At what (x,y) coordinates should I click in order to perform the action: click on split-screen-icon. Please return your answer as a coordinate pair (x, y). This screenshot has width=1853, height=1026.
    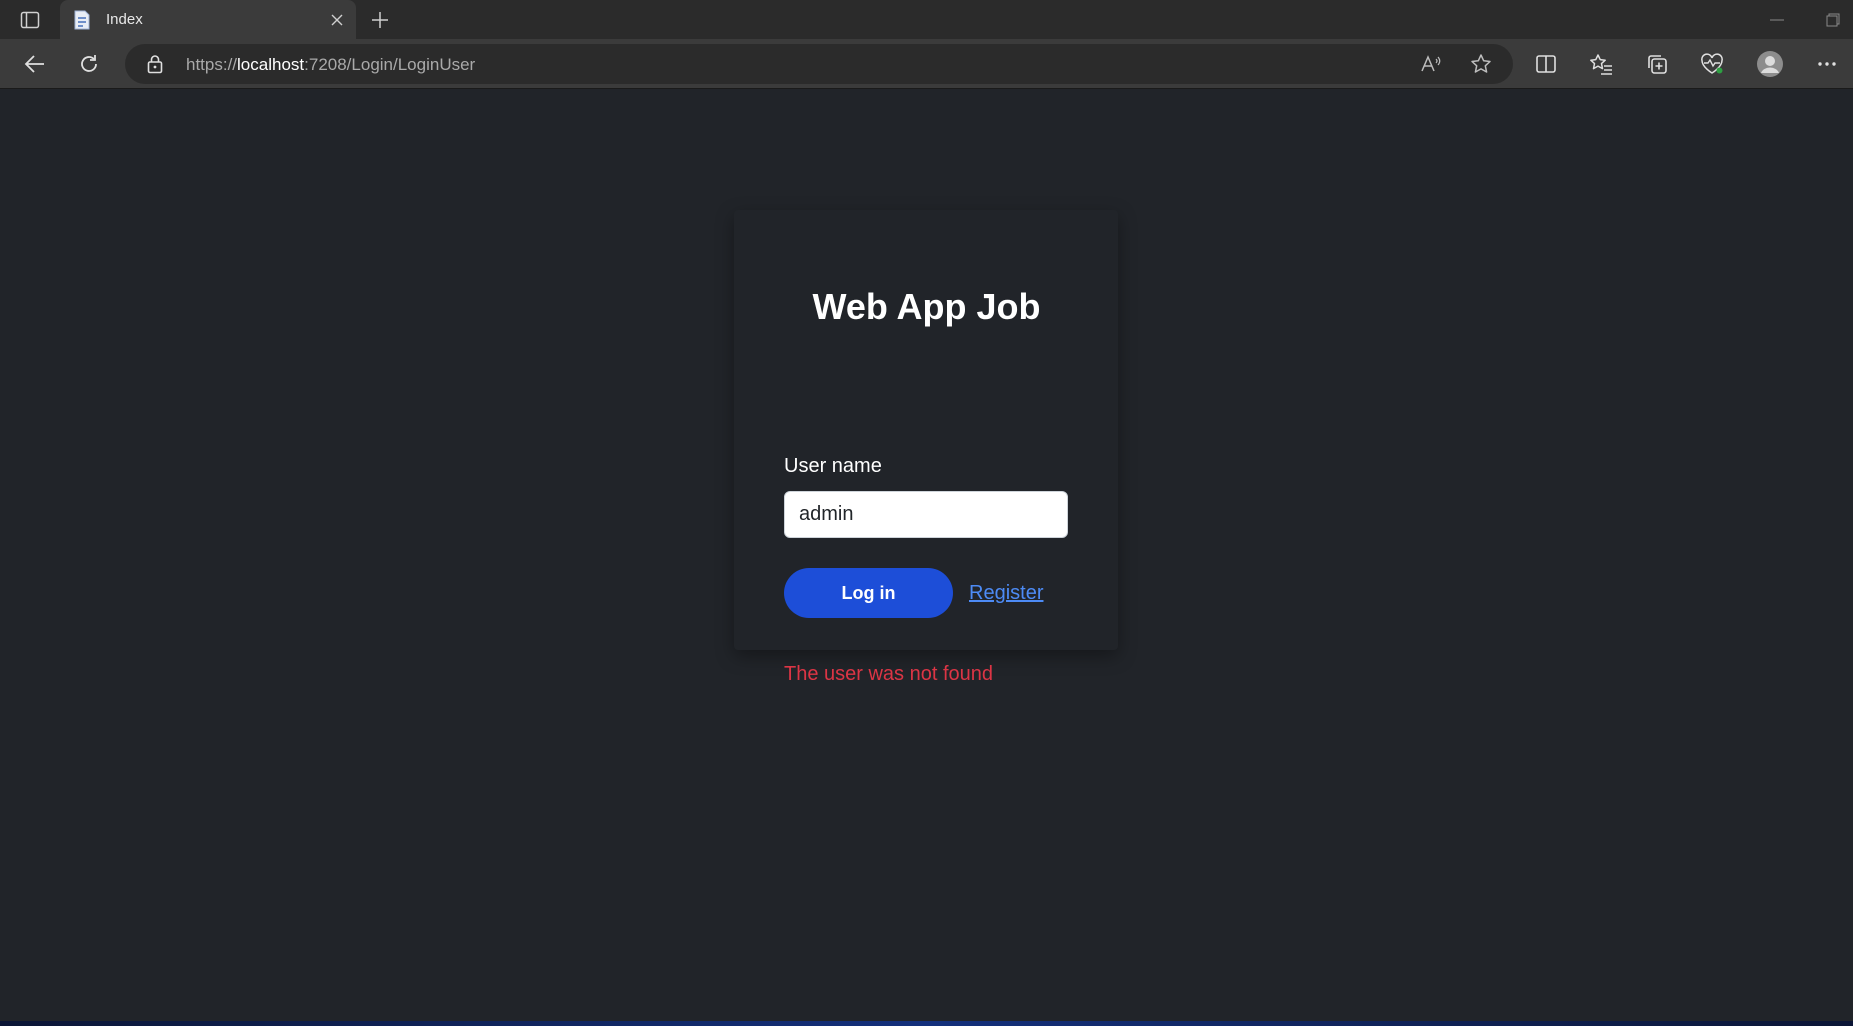
    Looking at the image, I should click on (1546, 64).